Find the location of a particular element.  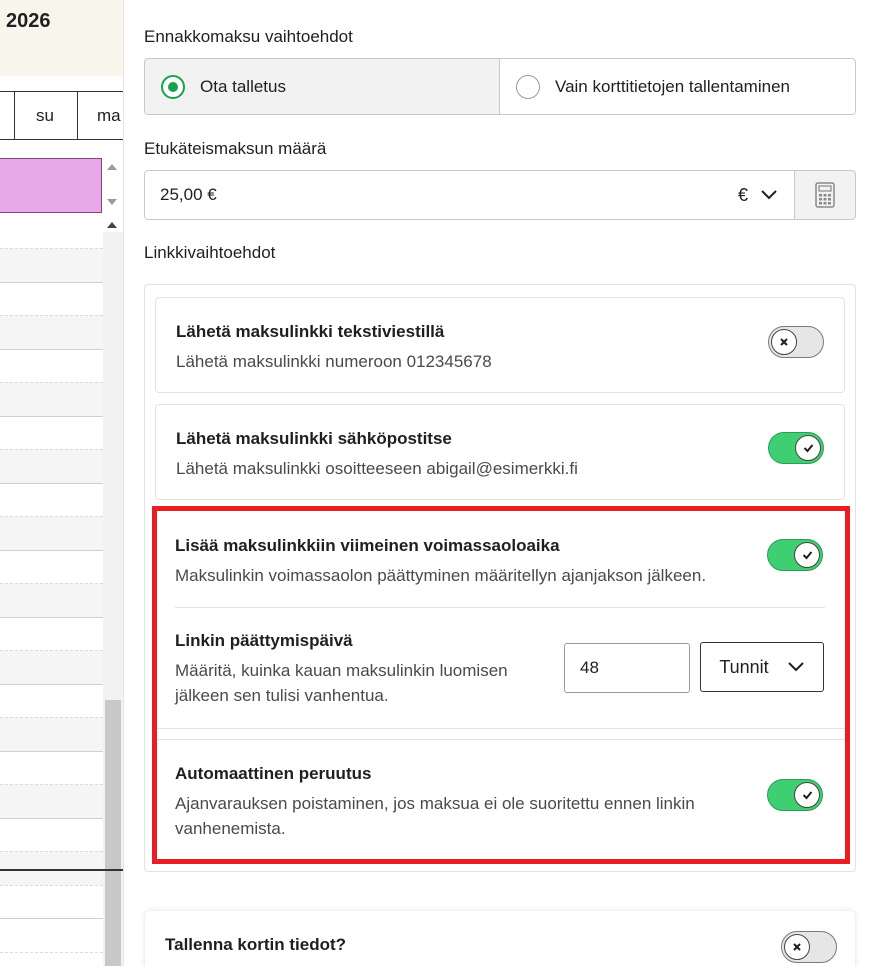

current-time-line is located at coordinates (61, 870).